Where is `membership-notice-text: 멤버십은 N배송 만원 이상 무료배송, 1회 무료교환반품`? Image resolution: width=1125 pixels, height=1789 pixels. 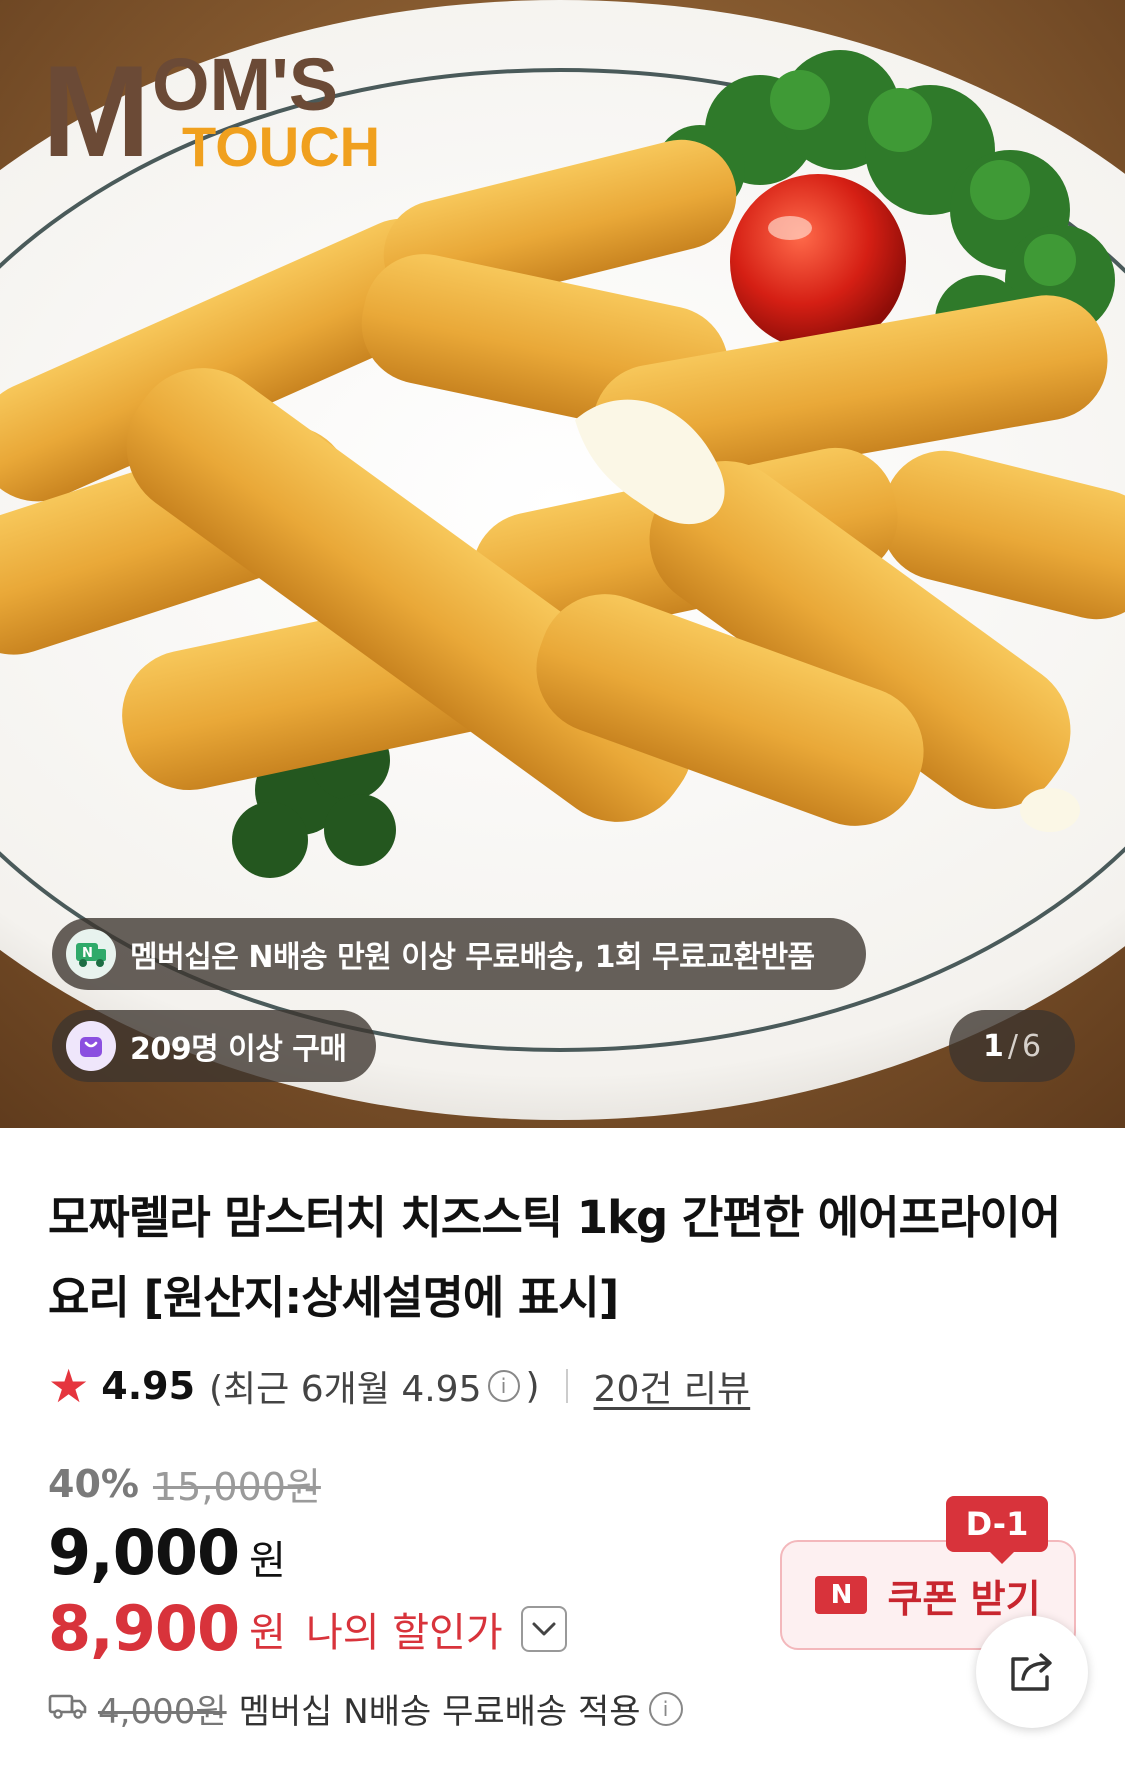
membership-notice-text: 멤버십은 N배송 만원 이상 무료배송, 1회 무료교환반품 is located at coordinates (472, 957).